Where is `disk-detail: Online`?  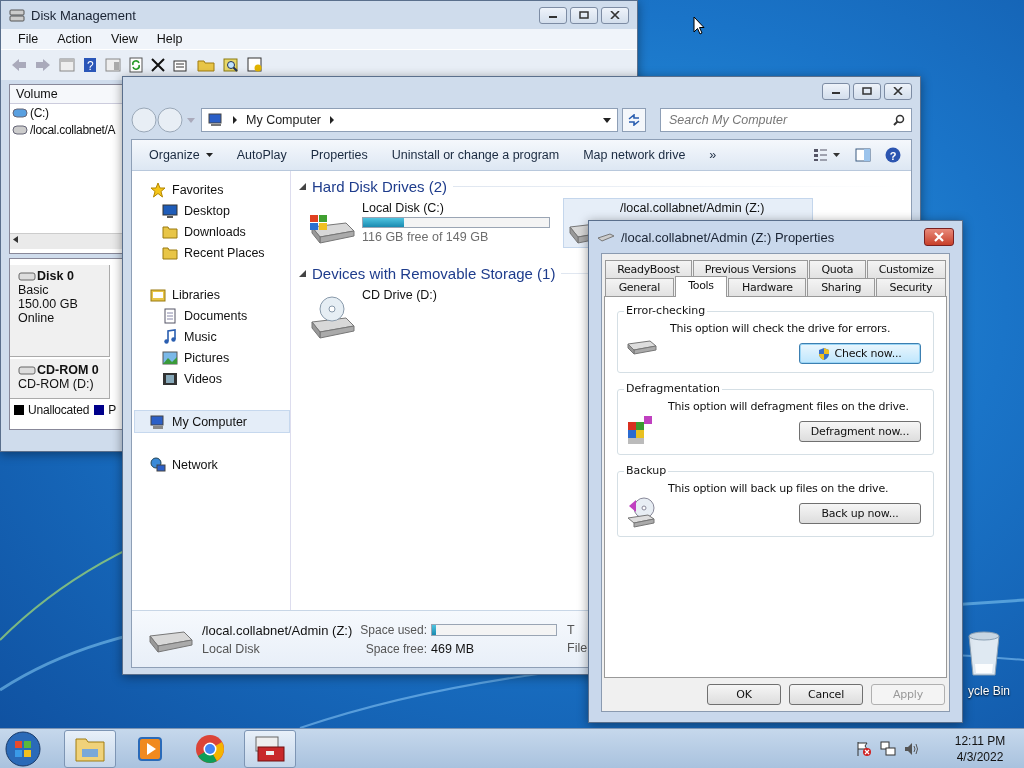 disk-detail: Online is located at coordinates (37, 318).